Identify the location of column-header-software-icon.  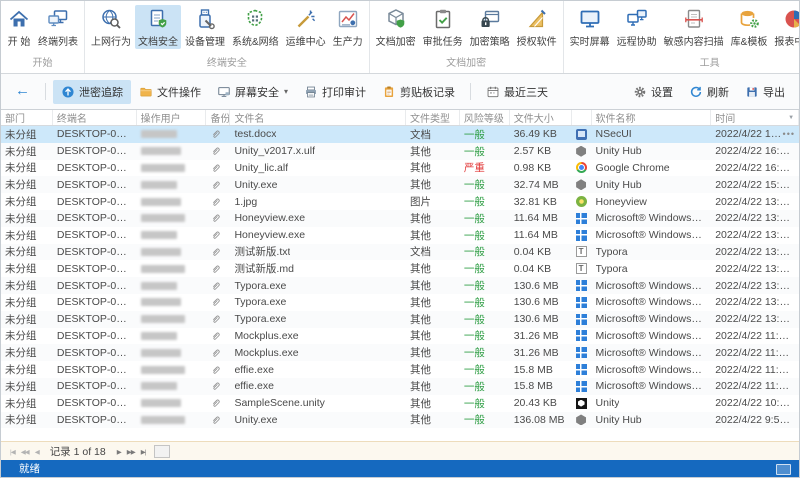
(582, 117).